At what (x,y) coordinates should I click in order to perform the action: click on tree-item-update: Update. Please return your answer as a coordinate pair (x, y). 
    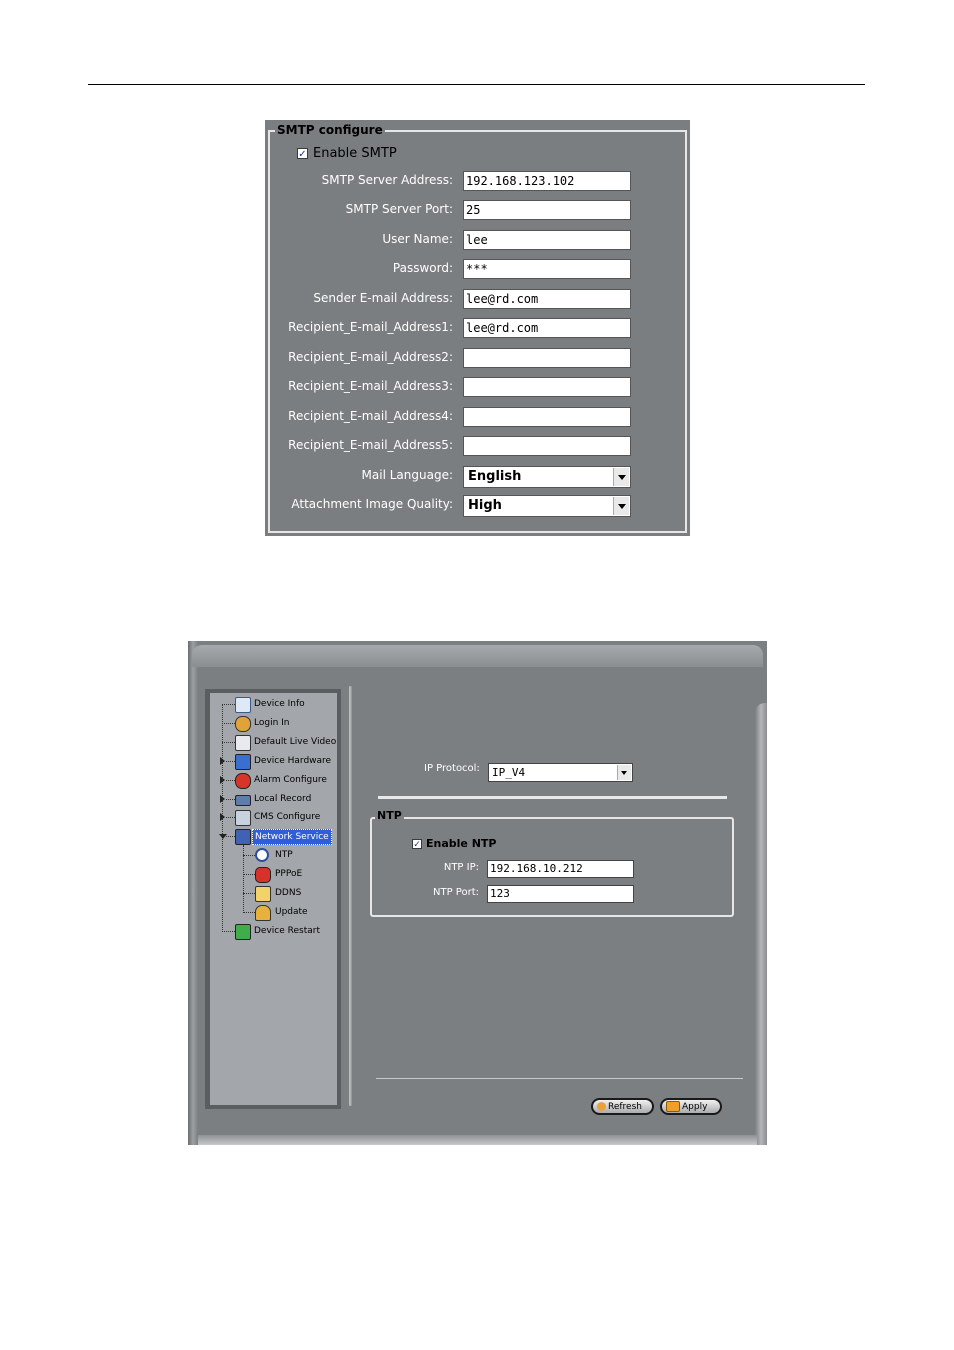
    Looking at the image, I should click on (273, 912).